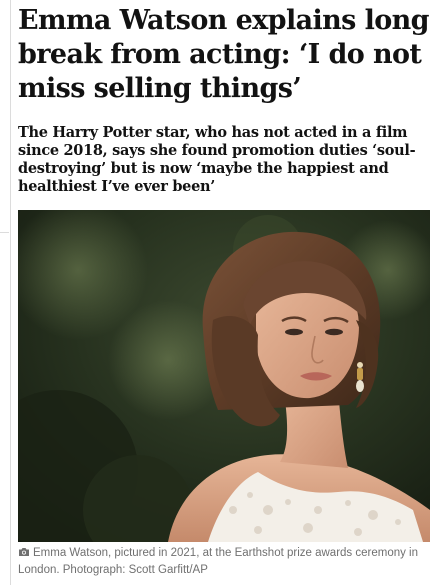 This screenshot has height=585, width=436. What do you see at coordinates (4, 232) in the screenshot?
I see `left-margin-tick` at bounding box center [4, 232].